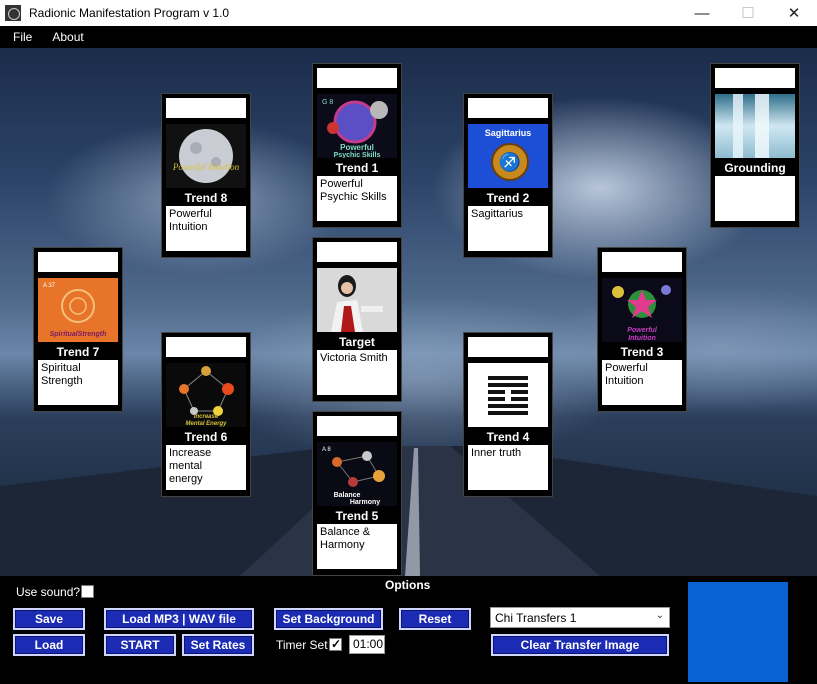  What do you see at coordinates (22, 37) in the screenshot?
I see `menu-file: File` at bounding box center [22, 37].